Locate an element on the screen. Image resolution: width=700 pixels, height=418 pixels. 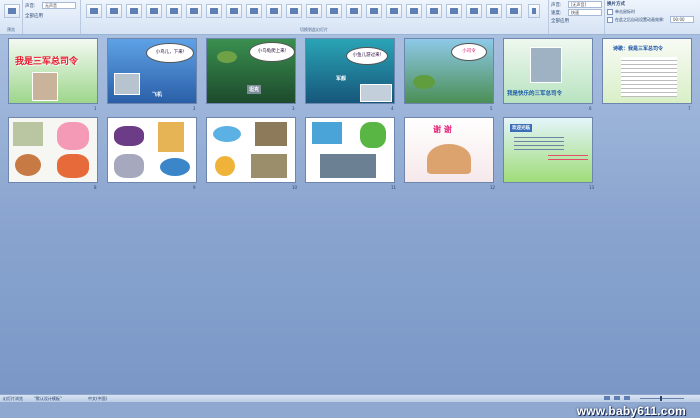
transition-split is located at coordinates (194, 11).